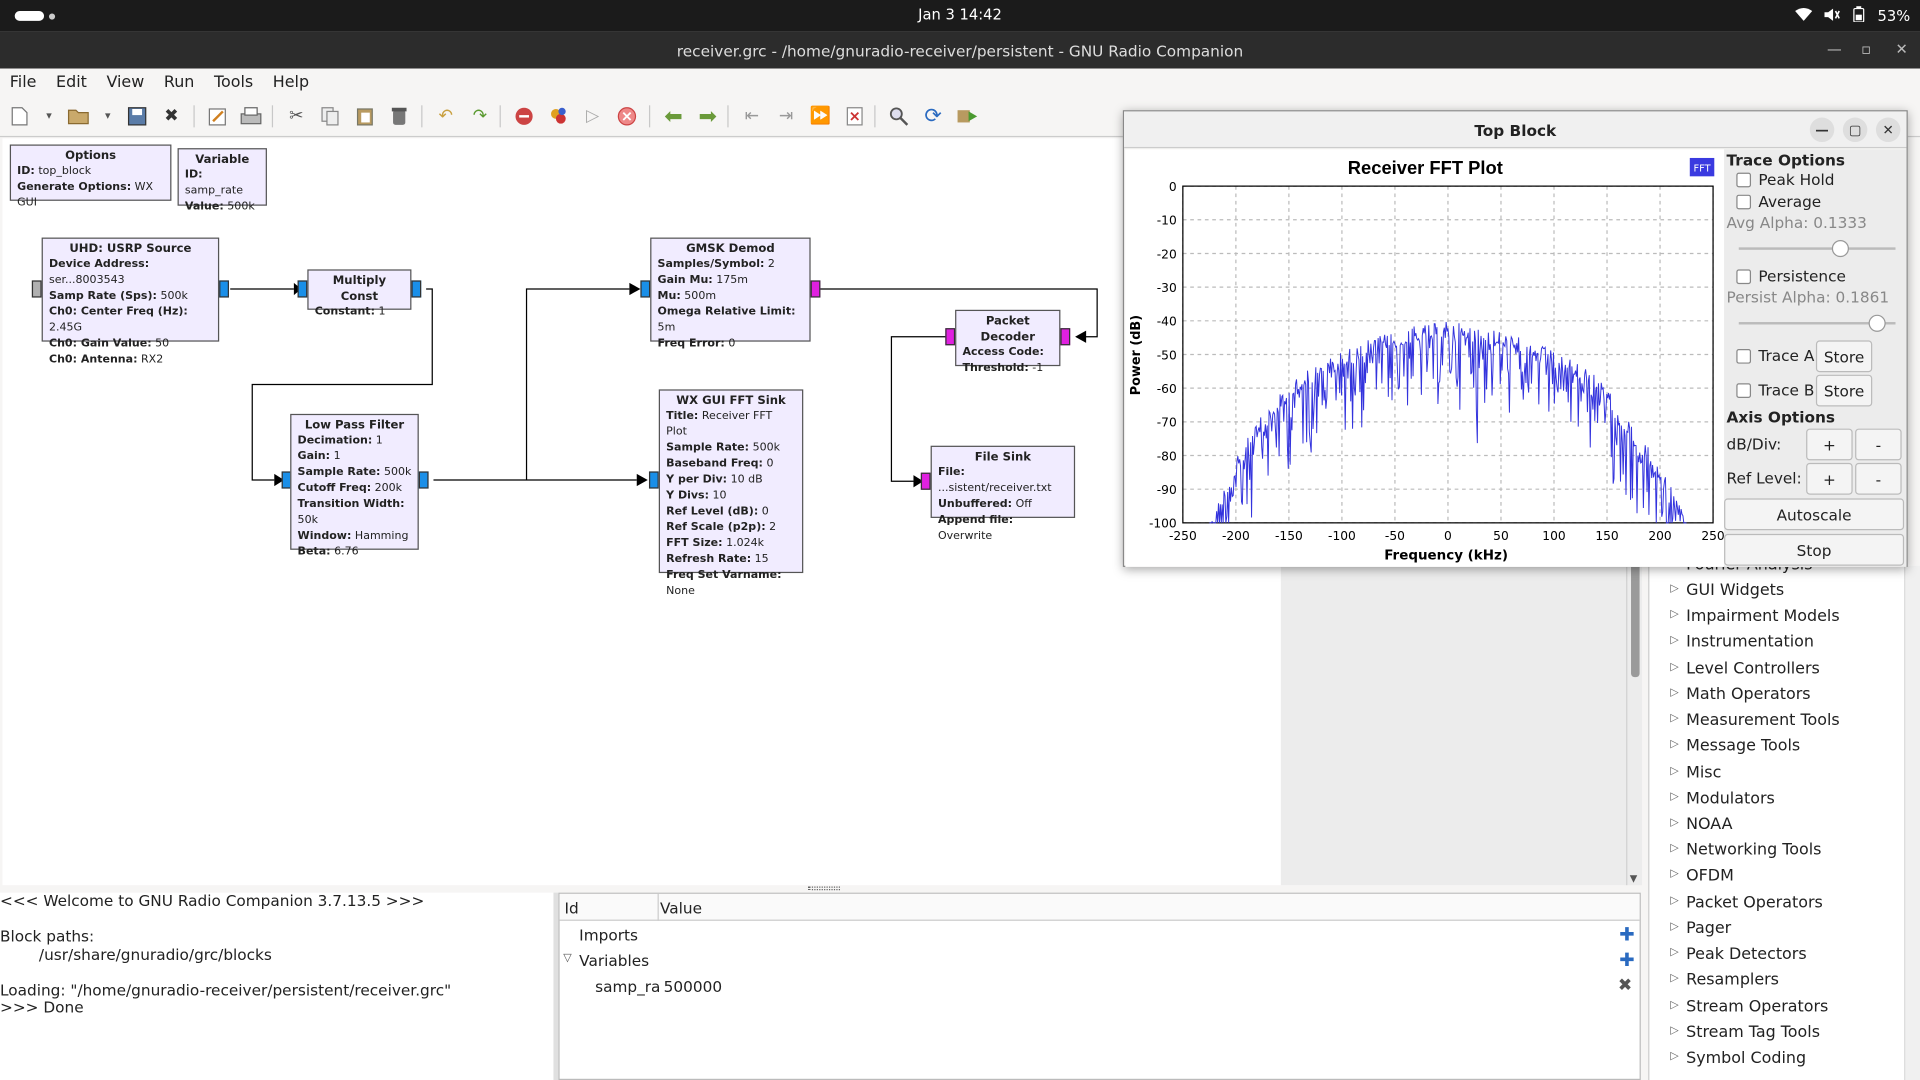 The image size is (1920, 1080). Describe the element at coordinates (1100, 988) in the screenshot. I see `row-samp-rate: samp_ra 500000 ✖` at that location.